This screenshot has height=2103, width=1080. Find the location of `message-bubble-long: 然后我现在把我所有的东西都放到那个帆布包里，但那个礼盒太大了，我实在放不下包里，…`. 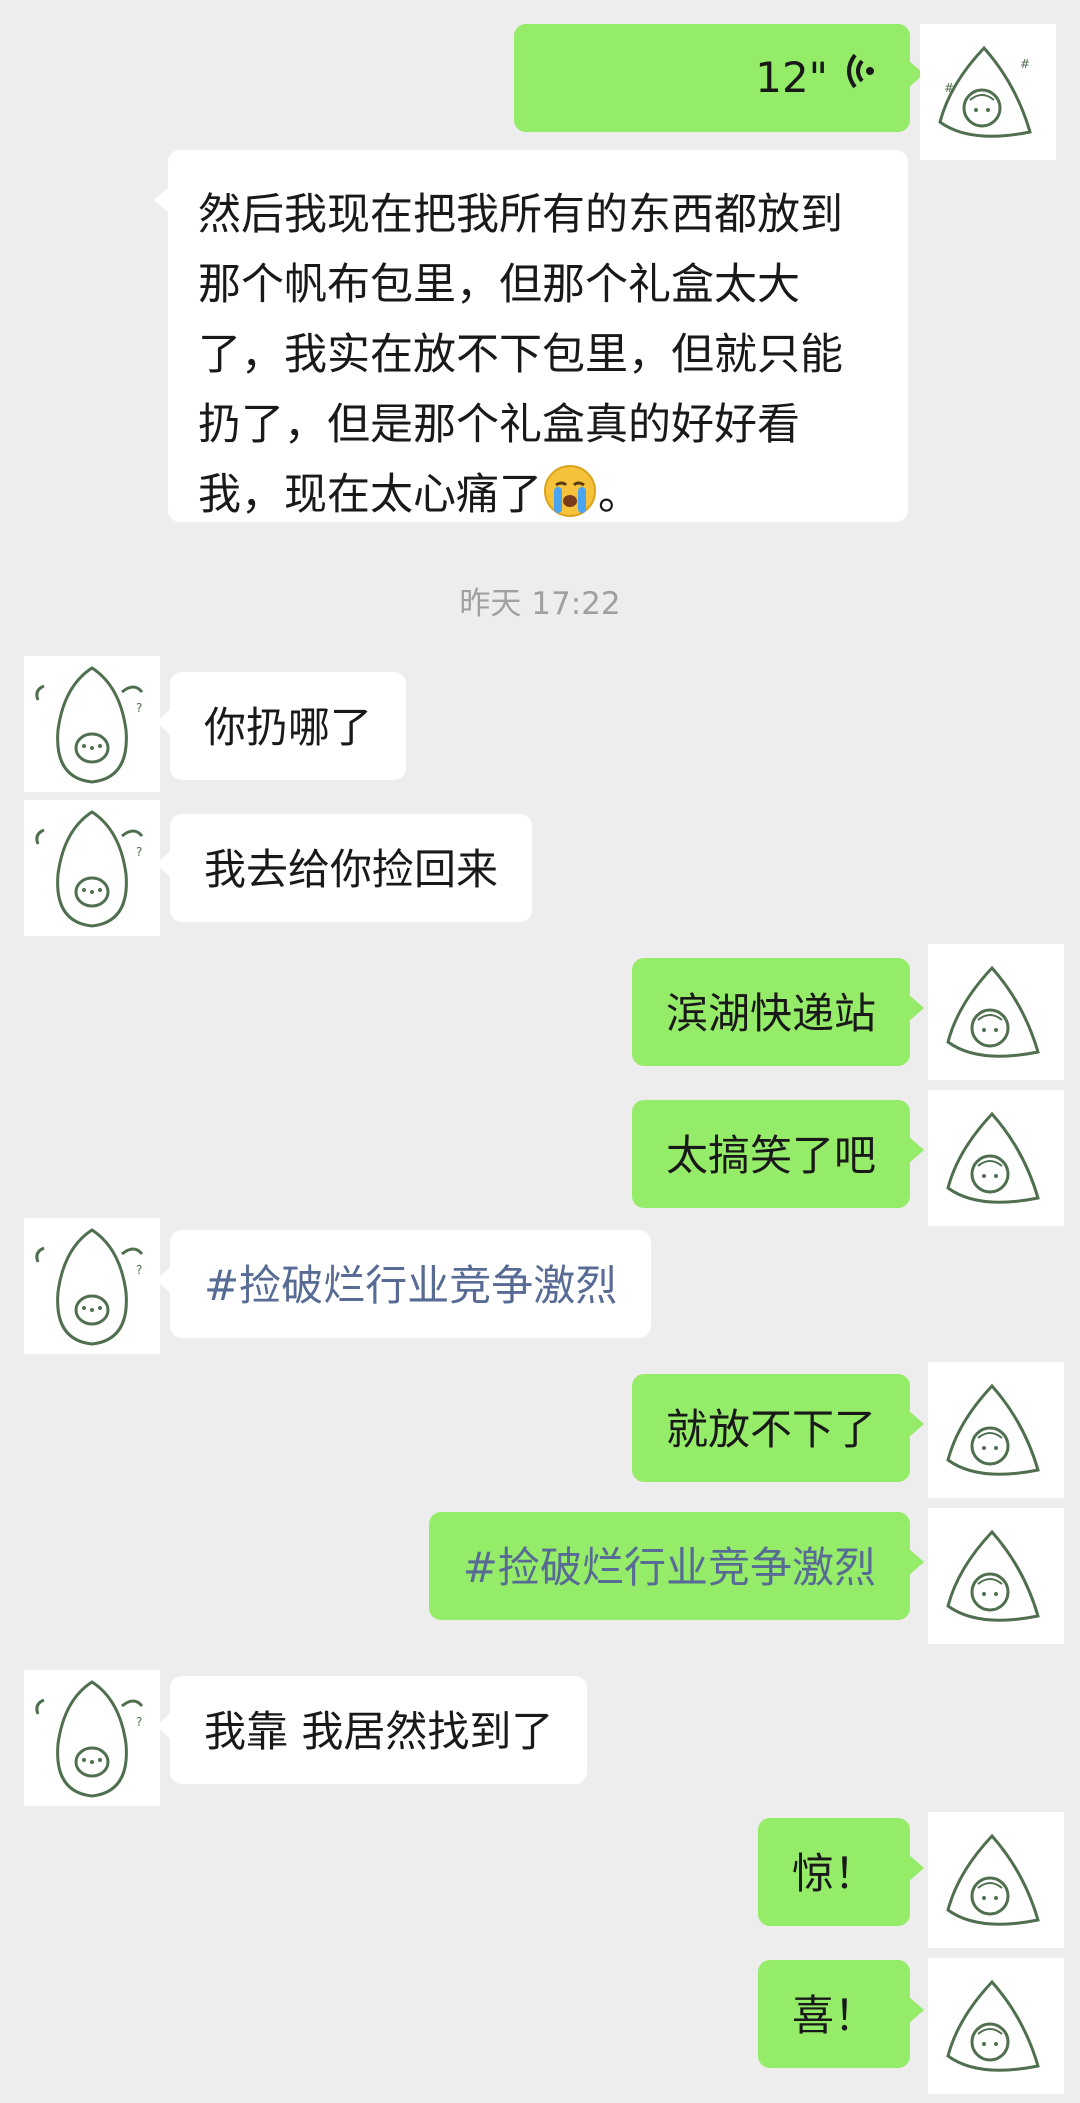

message-bubble-long: 然后我现在把我所有的东西都放到那个帆布包里，但那个礼盒太大了，我实在放不下包里，… is located at coordinates (531, 336).